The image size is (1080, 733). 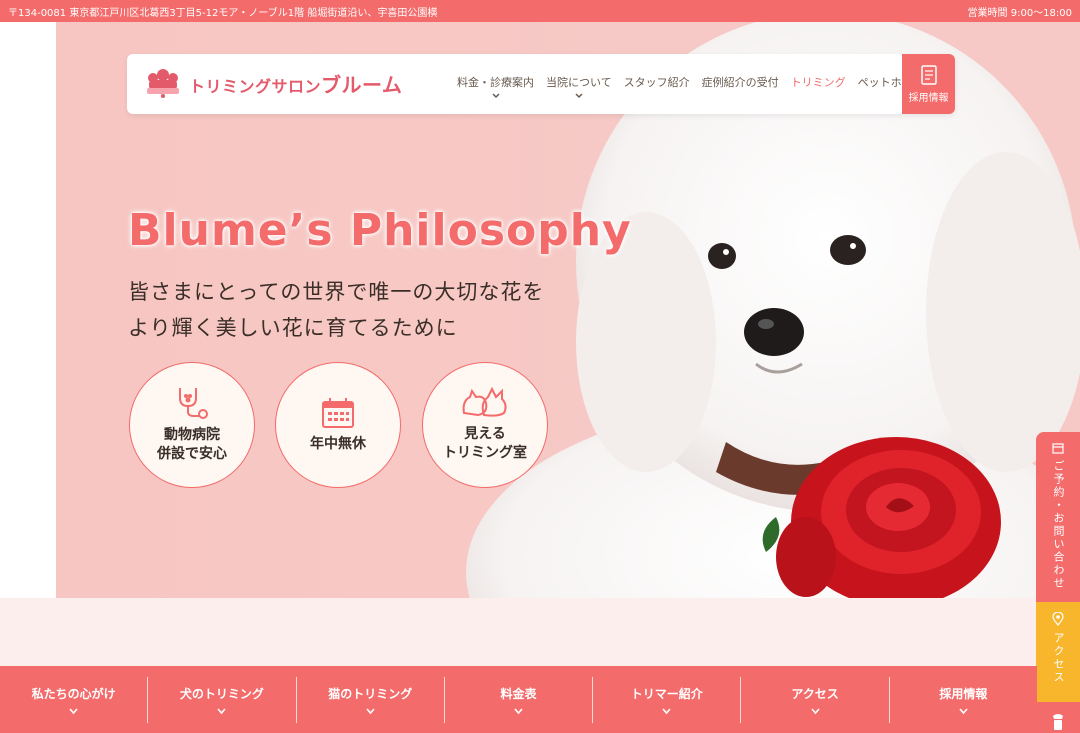 I want to click on site-logo: トリミングサロンブルーム, so click(x=272, y=83).